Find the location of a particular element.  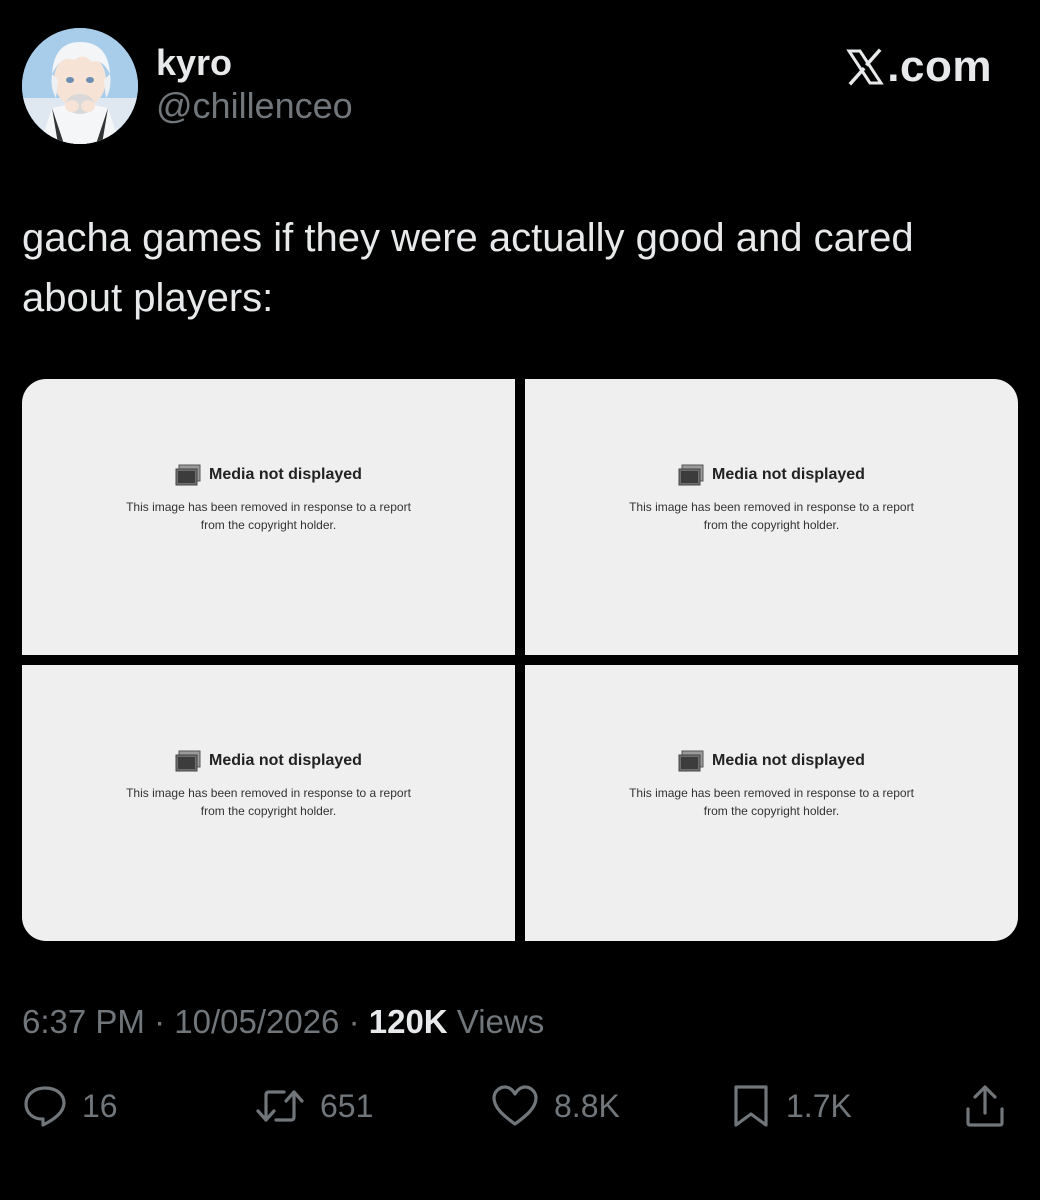

anime-avatar-icon is located at coordinates (80, 86).